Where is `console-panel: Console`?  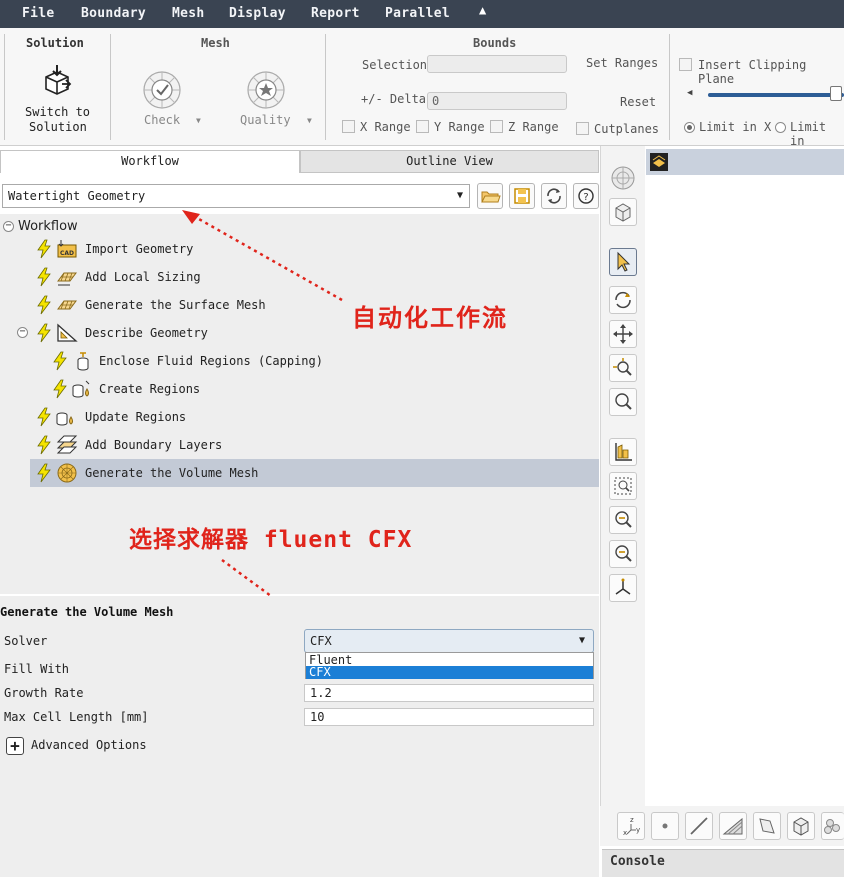
console-panel: Console is located at coordinates (723, 863).